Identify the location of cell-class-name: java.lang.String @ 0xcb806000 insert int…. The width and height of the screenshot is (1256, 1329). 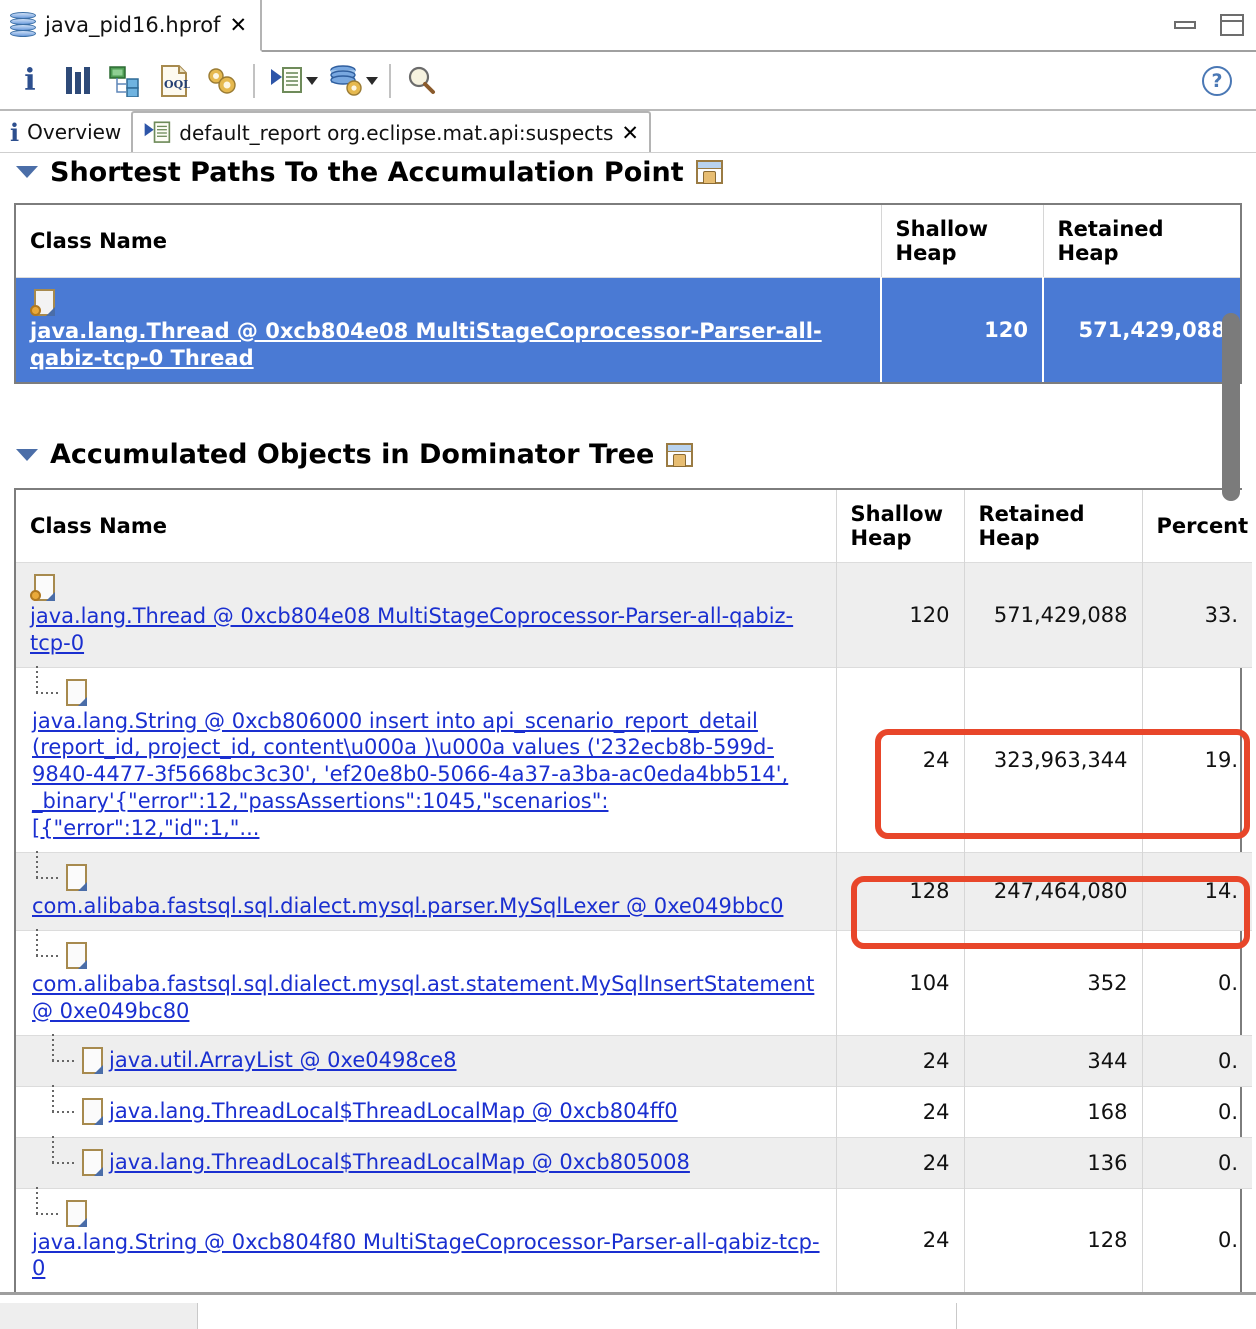
(426, 759).